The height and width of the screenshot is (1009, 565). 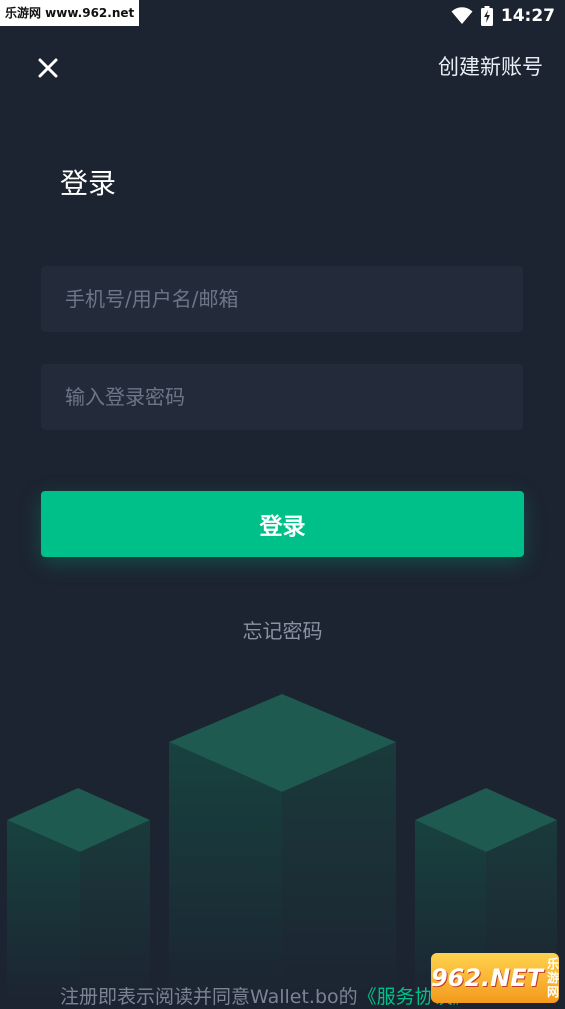 What do you see at coordinates (553, 978) in the screenshot?
I see `logo-sub-text: 乐游网` at bounding box center [553, 978].